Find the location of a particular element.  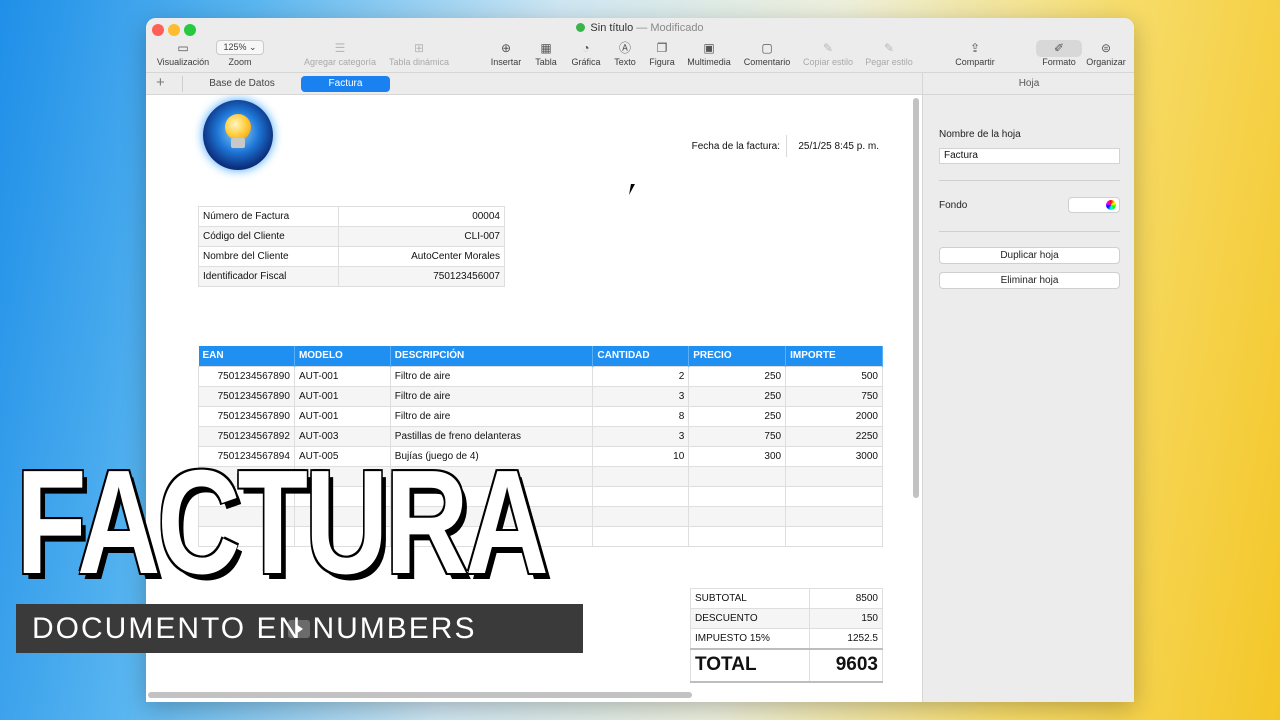

table-cell: Nombre del Cliente is located at coordinates (268, 256).